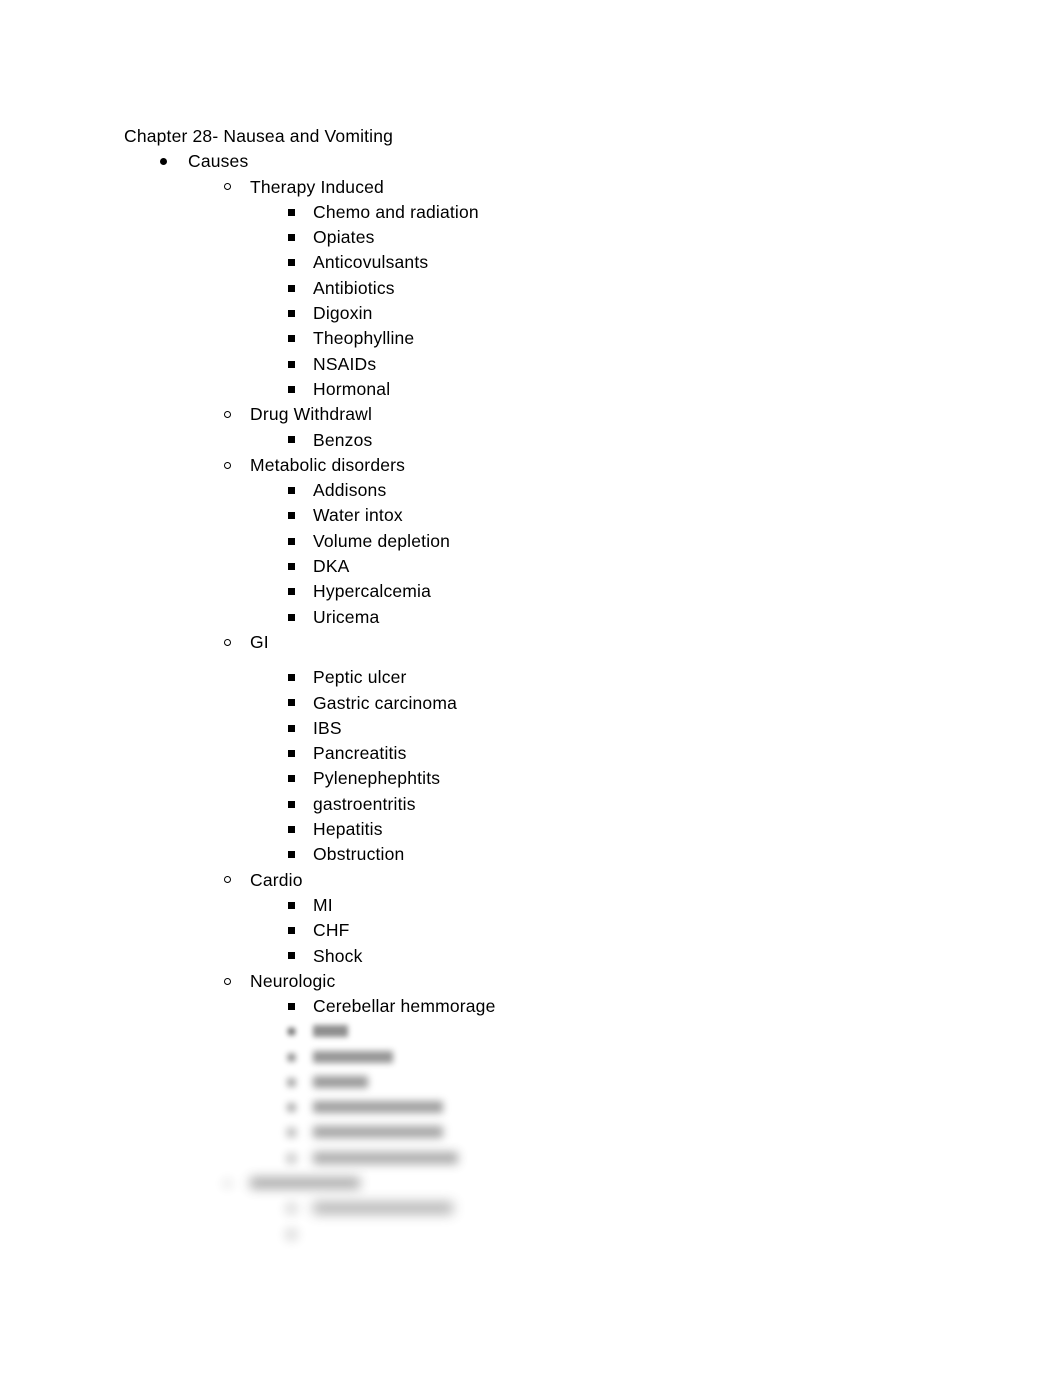  Describe the element at coordinates (554, 212) in the screenshot. I see `list-item: Chemo and radiation` at that location.